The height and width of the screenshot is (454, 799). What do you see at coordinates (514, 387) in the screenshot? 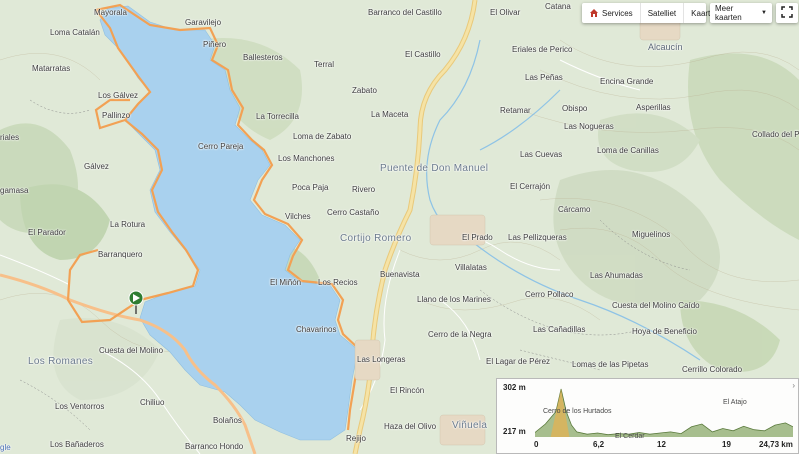
I see `elevation-max-label: 302 m` at bounding box center [514, 387].